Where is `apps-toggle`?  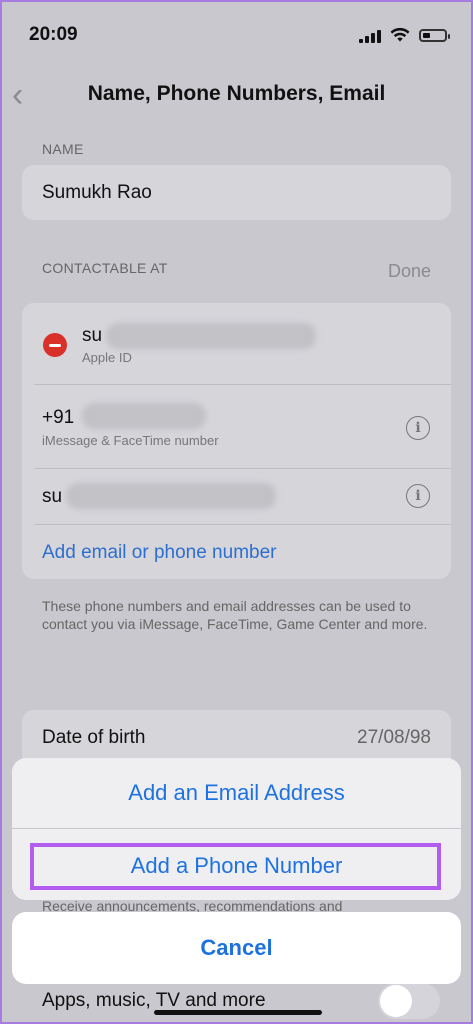 apps-toggle is located at coordinates (409, 1001).